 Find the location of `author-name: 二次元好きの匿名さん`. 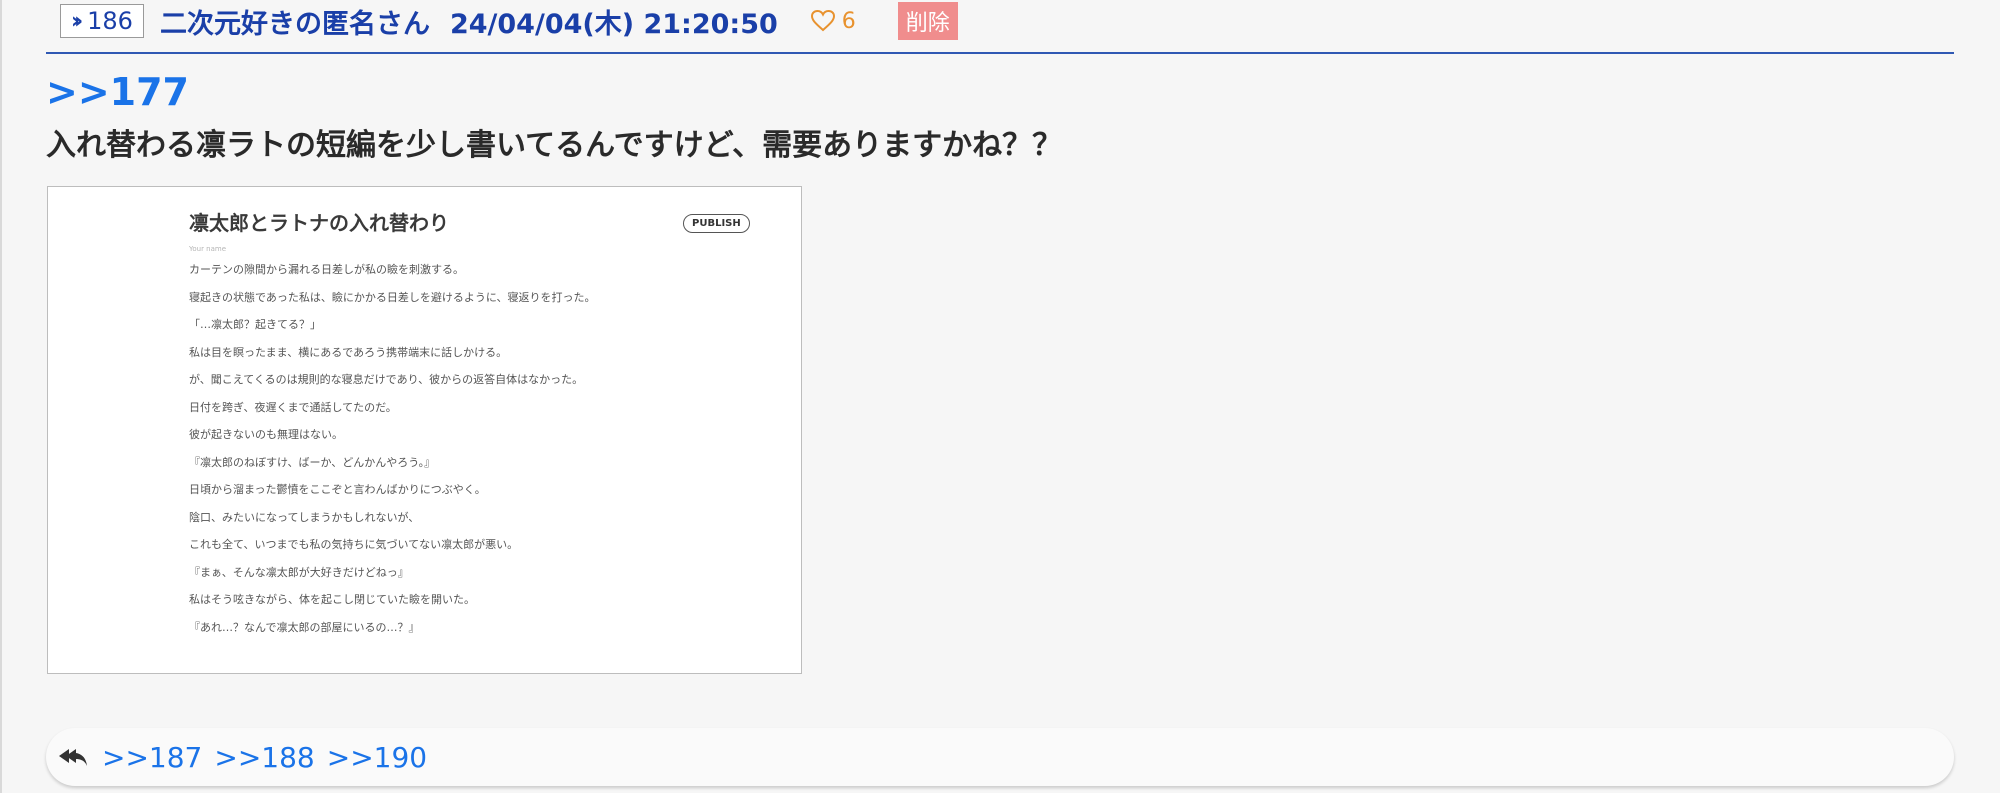

author-name: 二次元好きの匿名さん is located at coordinates (294, 24).